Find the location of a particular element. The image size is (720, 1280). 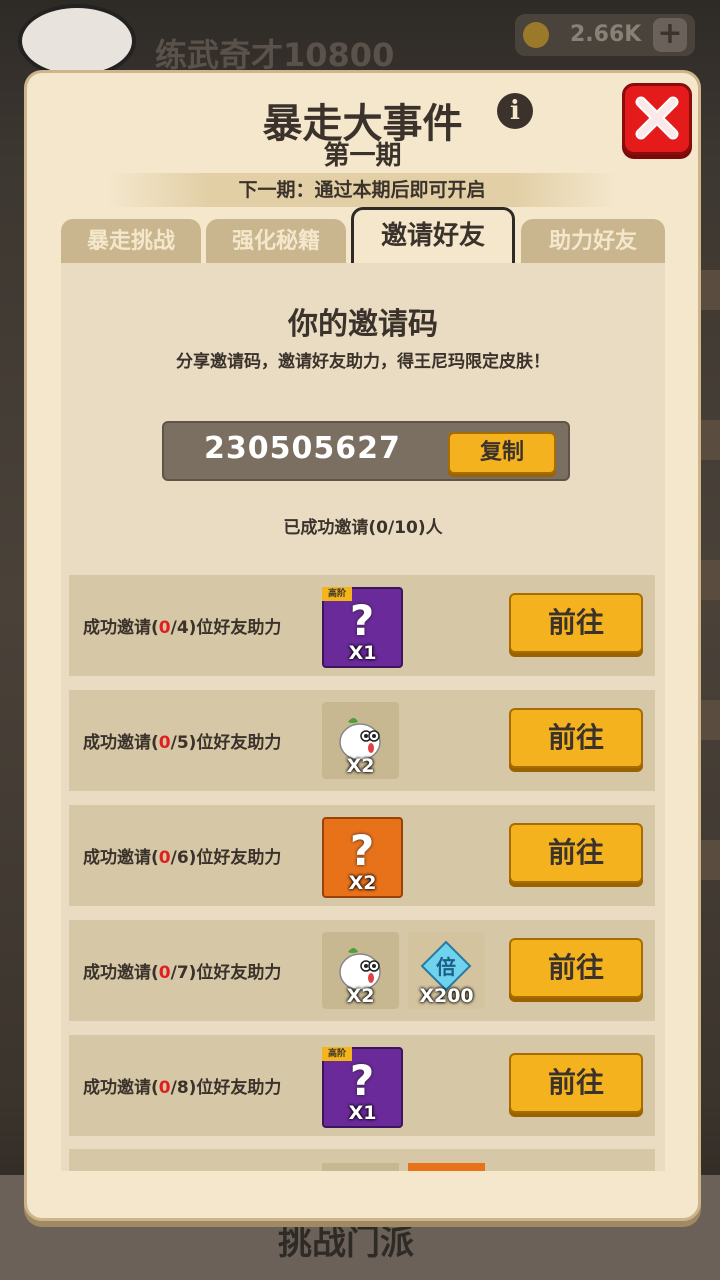

tab-enhance-manual: 强化秘籍 is located at coordinates (276, 241).